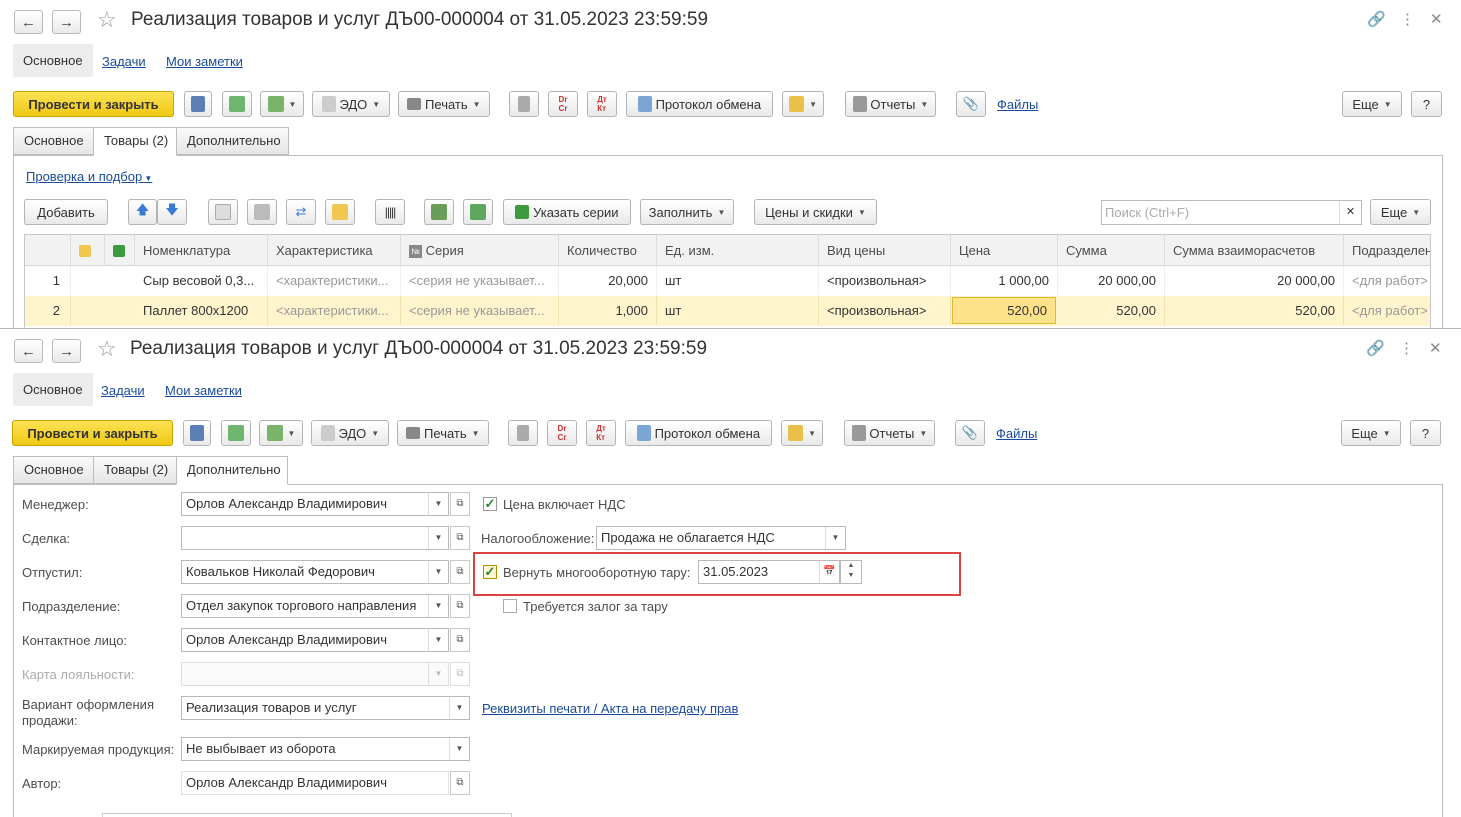  What do you see at coordinates (1147, 212) in the screenshot?
I see `search-input: Поиск (Ctrl+F)` at bounding box center [1147, 212].